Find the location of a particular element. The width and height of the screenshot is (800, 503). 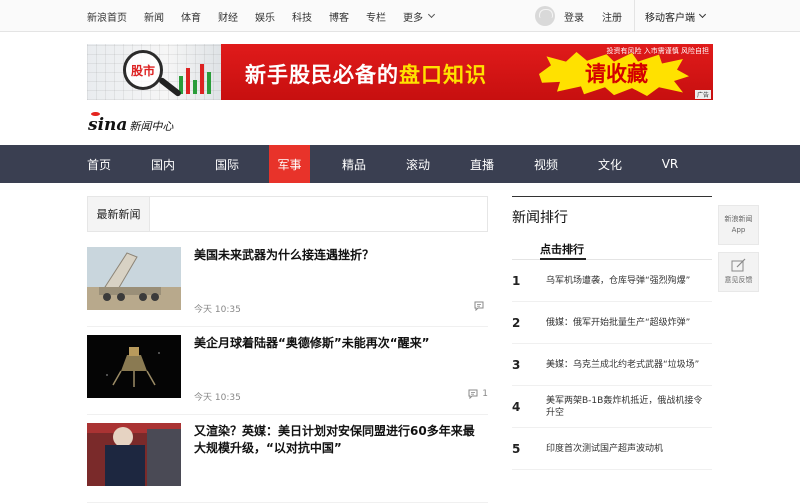

top-nav-sports: 体育 is located at coordinates (191, 16).